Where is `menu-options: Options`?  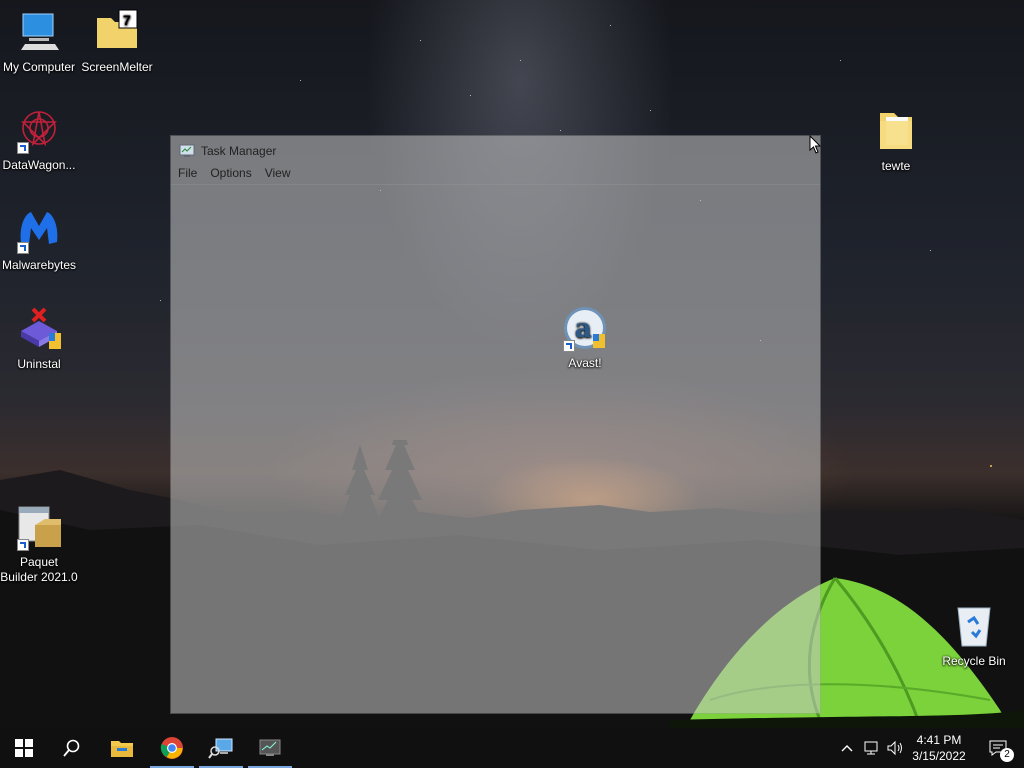 menu-options: Options is located at coordinates (230, 174).